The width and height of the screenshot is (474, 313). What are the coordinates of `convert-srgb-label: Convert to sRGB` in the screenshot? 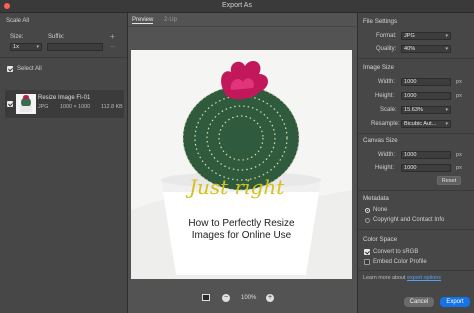 It's located at (396, 252).